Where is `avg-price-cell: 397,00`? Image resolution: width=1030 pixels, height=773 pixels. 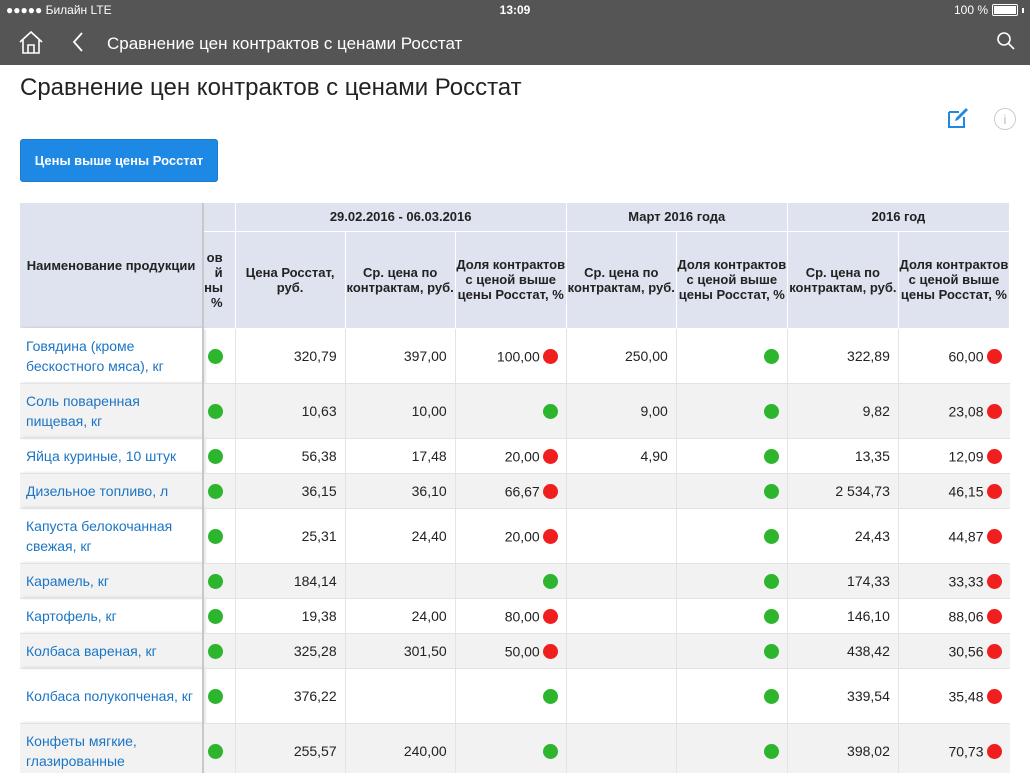 avg-price-cell: 397,00 is located at coordinates (400, 356).